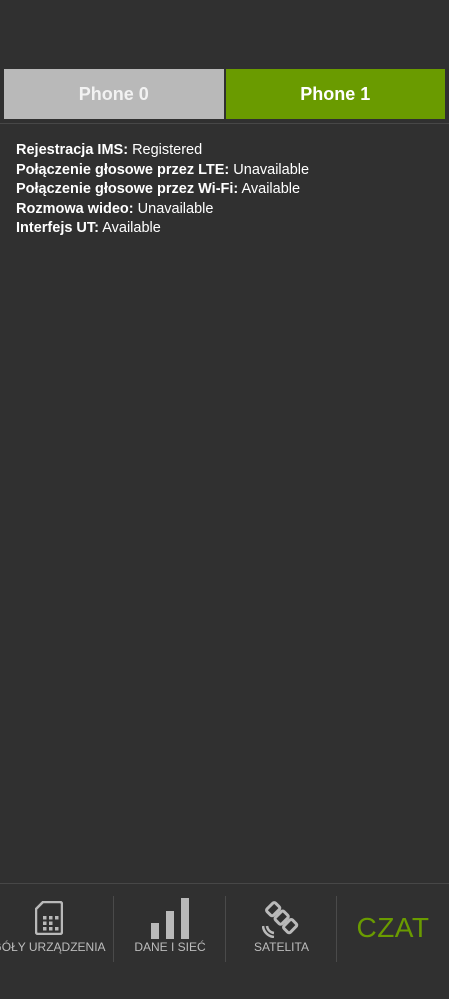  I want to click on tab-phone-1-label: Phone 1, so click(335, 93).